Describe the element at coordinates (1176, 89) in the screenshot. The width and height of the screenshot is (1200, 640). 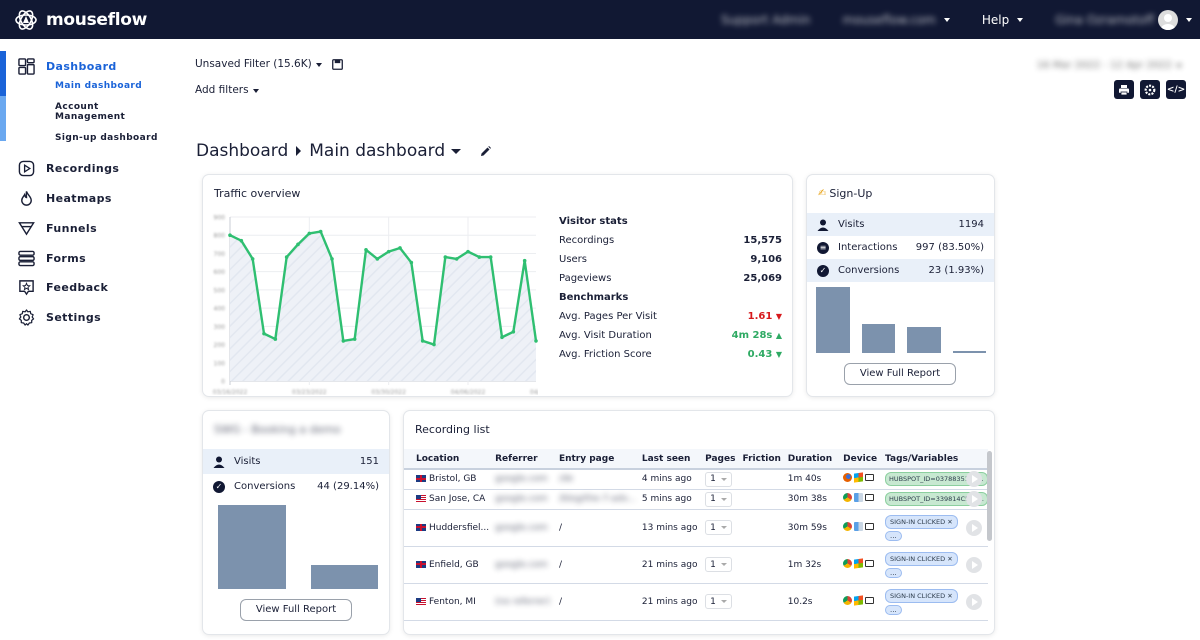
I see `embed-code-button: </>` at that location.